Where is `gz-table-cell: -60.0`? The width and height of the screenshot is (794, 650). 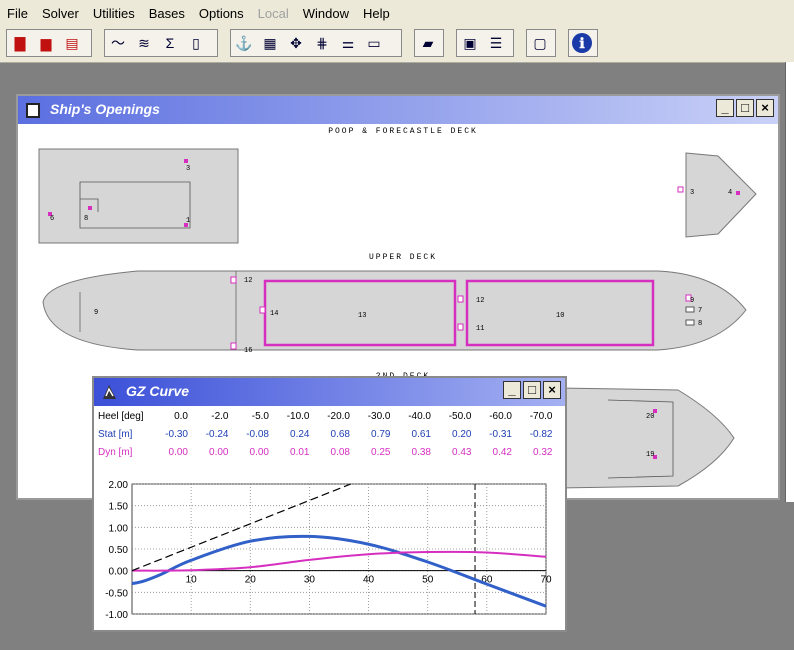 gz-table-cell: -60.0 is located at coordinates (500, 416).